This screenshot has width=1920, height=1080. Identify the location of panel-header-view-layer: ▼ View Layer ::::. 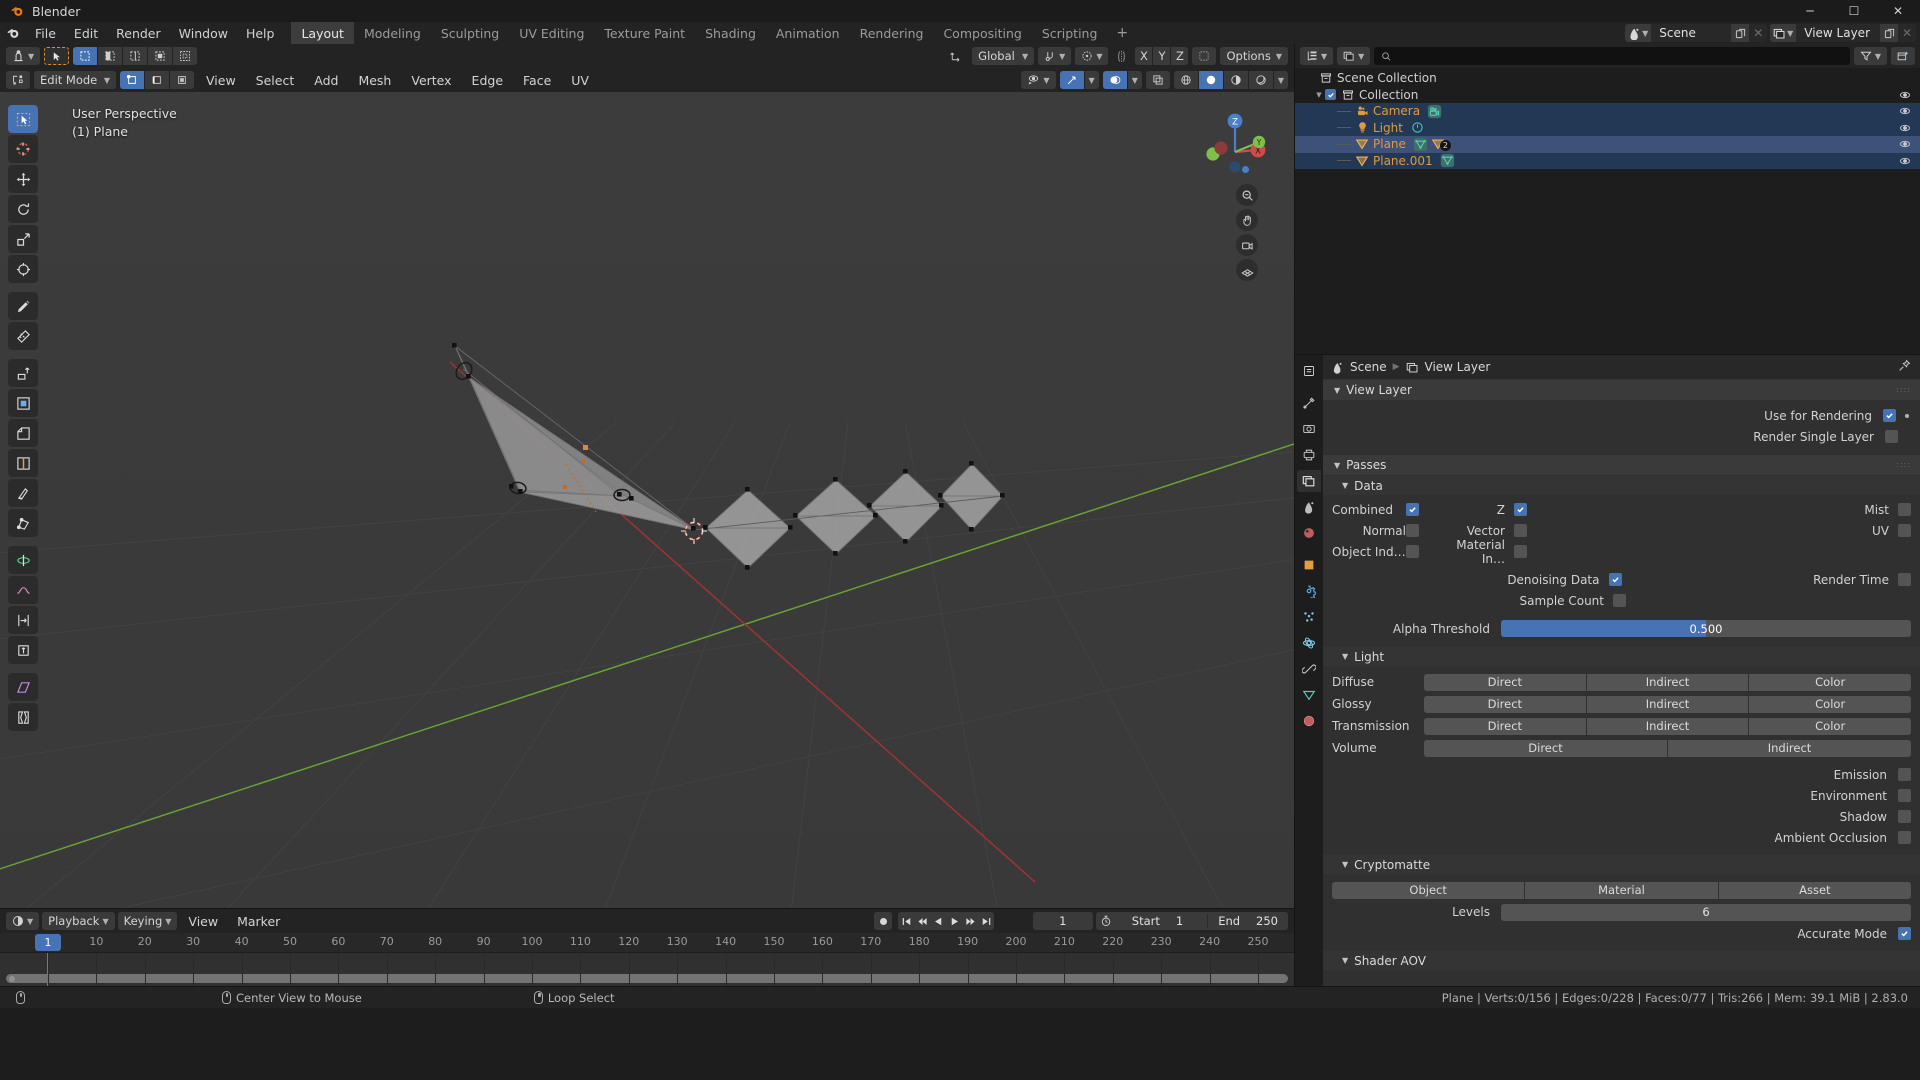
(1621, 390).